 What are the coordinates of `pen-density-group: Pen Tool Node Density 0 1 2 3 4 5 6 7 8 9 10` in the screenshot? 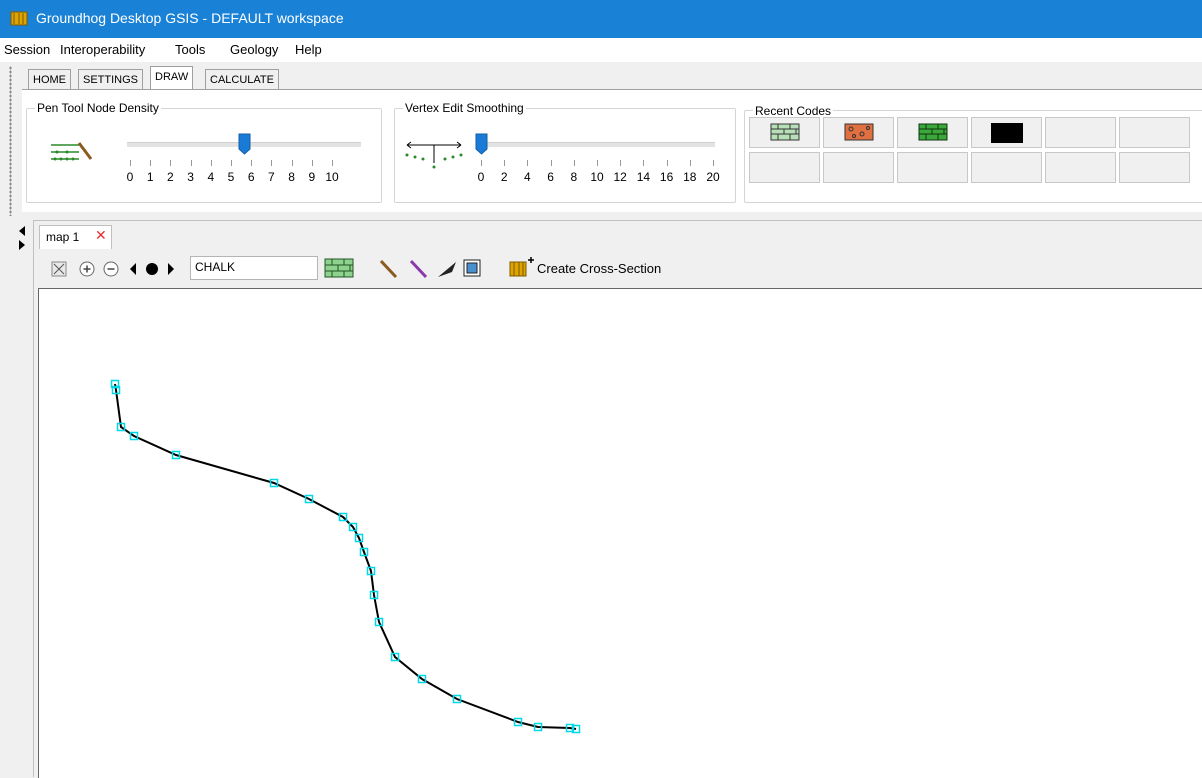 It's located at (204, 152).